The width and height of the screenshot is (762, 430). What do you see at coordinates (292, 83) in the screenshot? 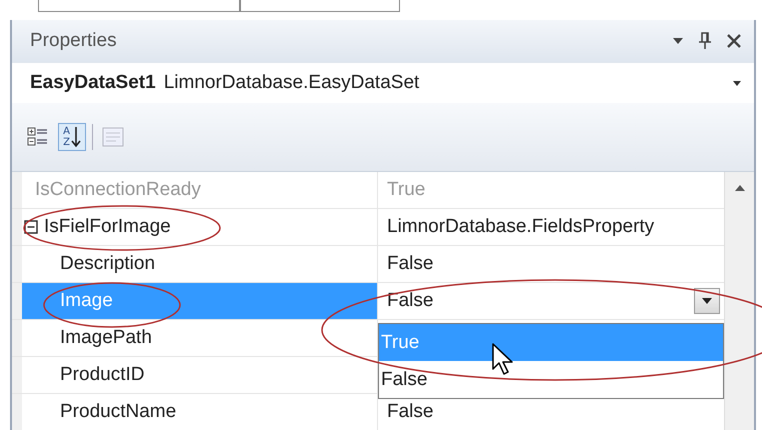
I see `object-type: LimnorDatabase.EasyDataSet` at bounding box center [292, 83].